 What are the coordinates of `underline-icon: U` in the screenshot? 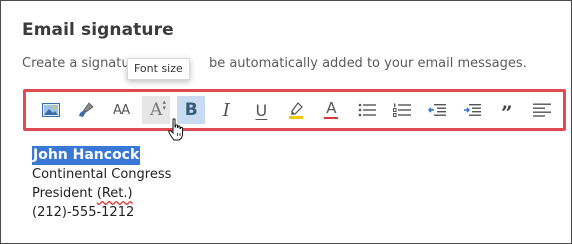 It's located at (261, 110).